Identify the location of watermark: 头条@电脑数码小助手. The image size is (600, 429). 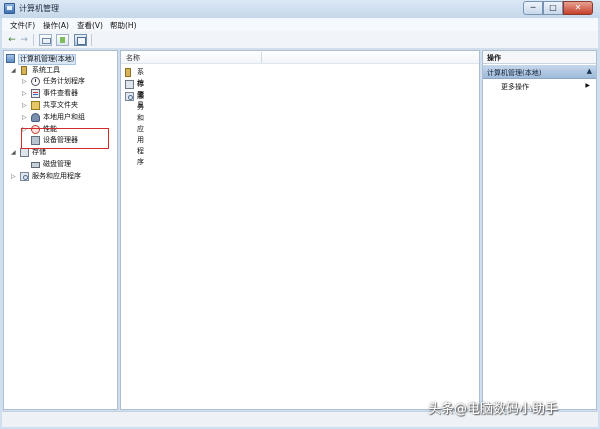
(493, 409).